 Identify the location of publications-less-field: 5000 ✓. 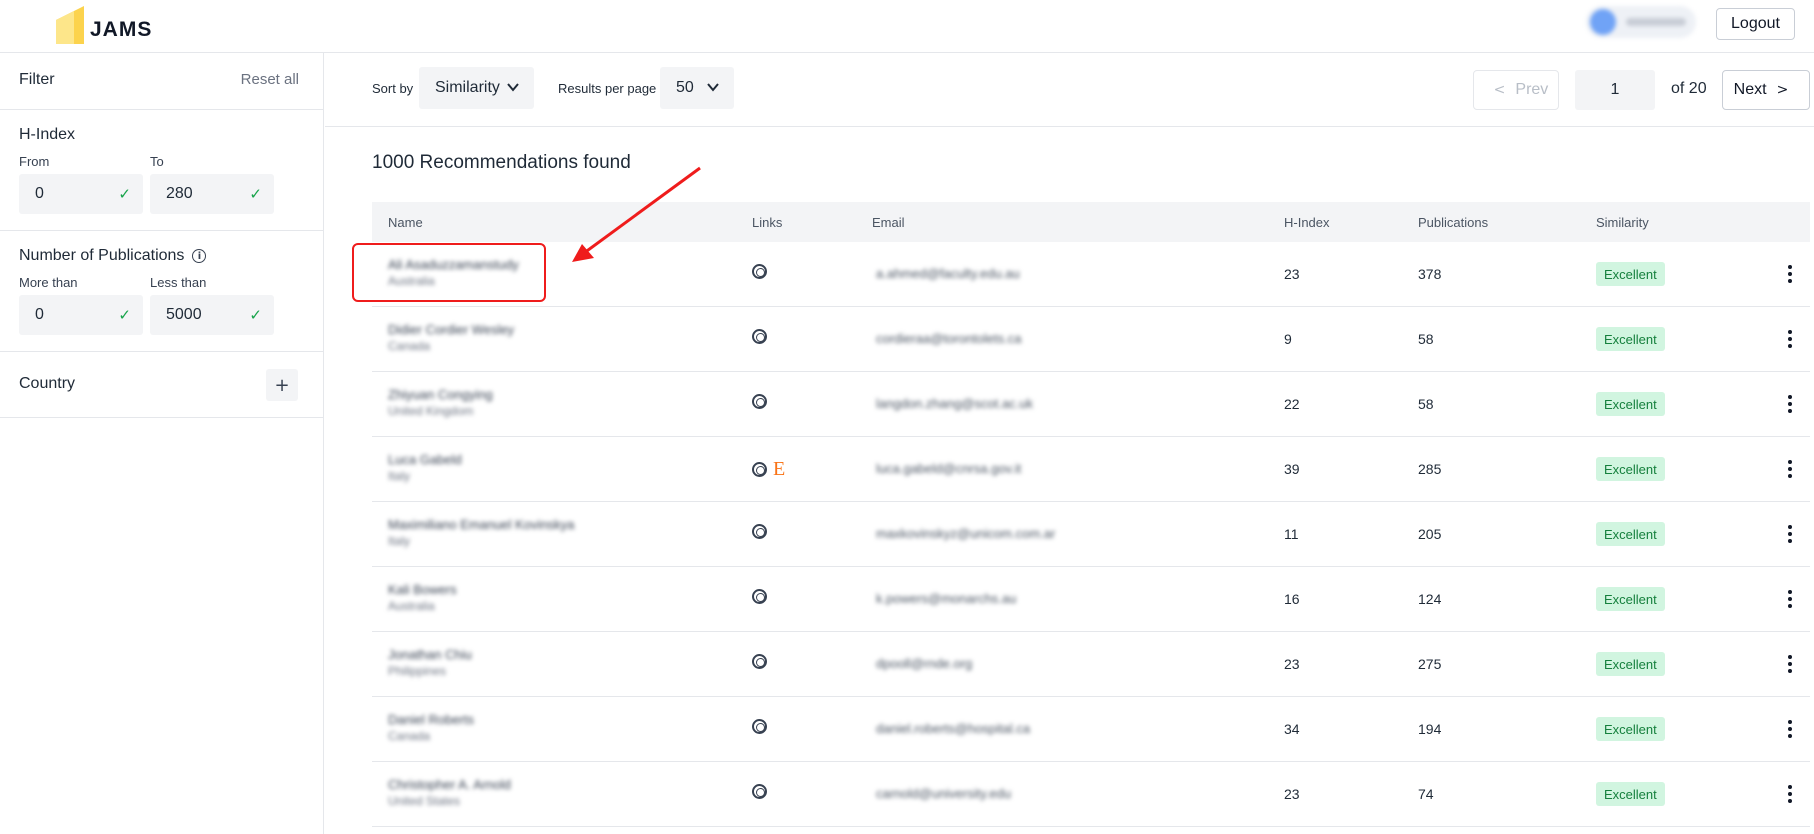
(212, 315).